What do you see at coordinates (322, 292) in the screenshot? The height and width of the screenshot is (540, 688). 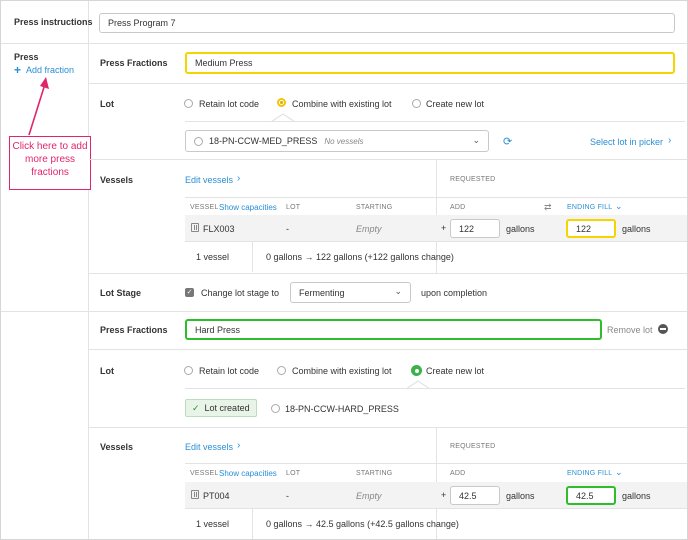 I see `stage-select-value: Fermenting` at bounding box center [322, 292].